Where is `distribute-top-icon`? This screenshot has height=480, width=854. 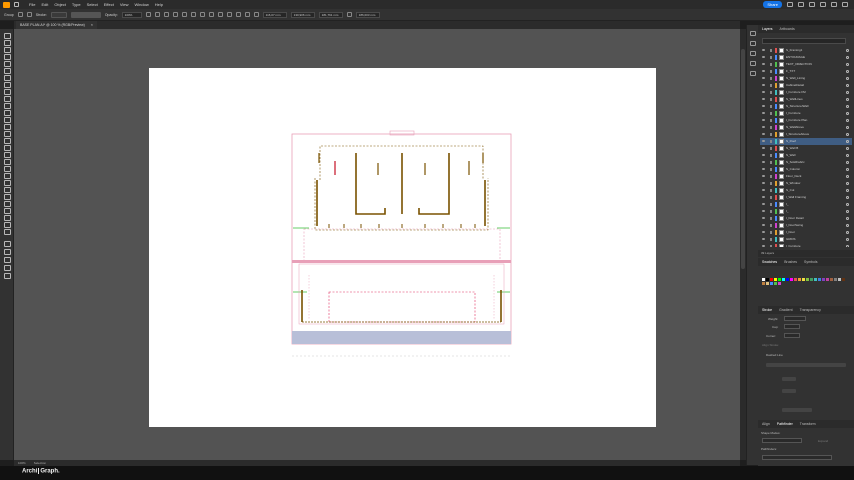 distribute-top-icon is located at coordinates (211, 14).